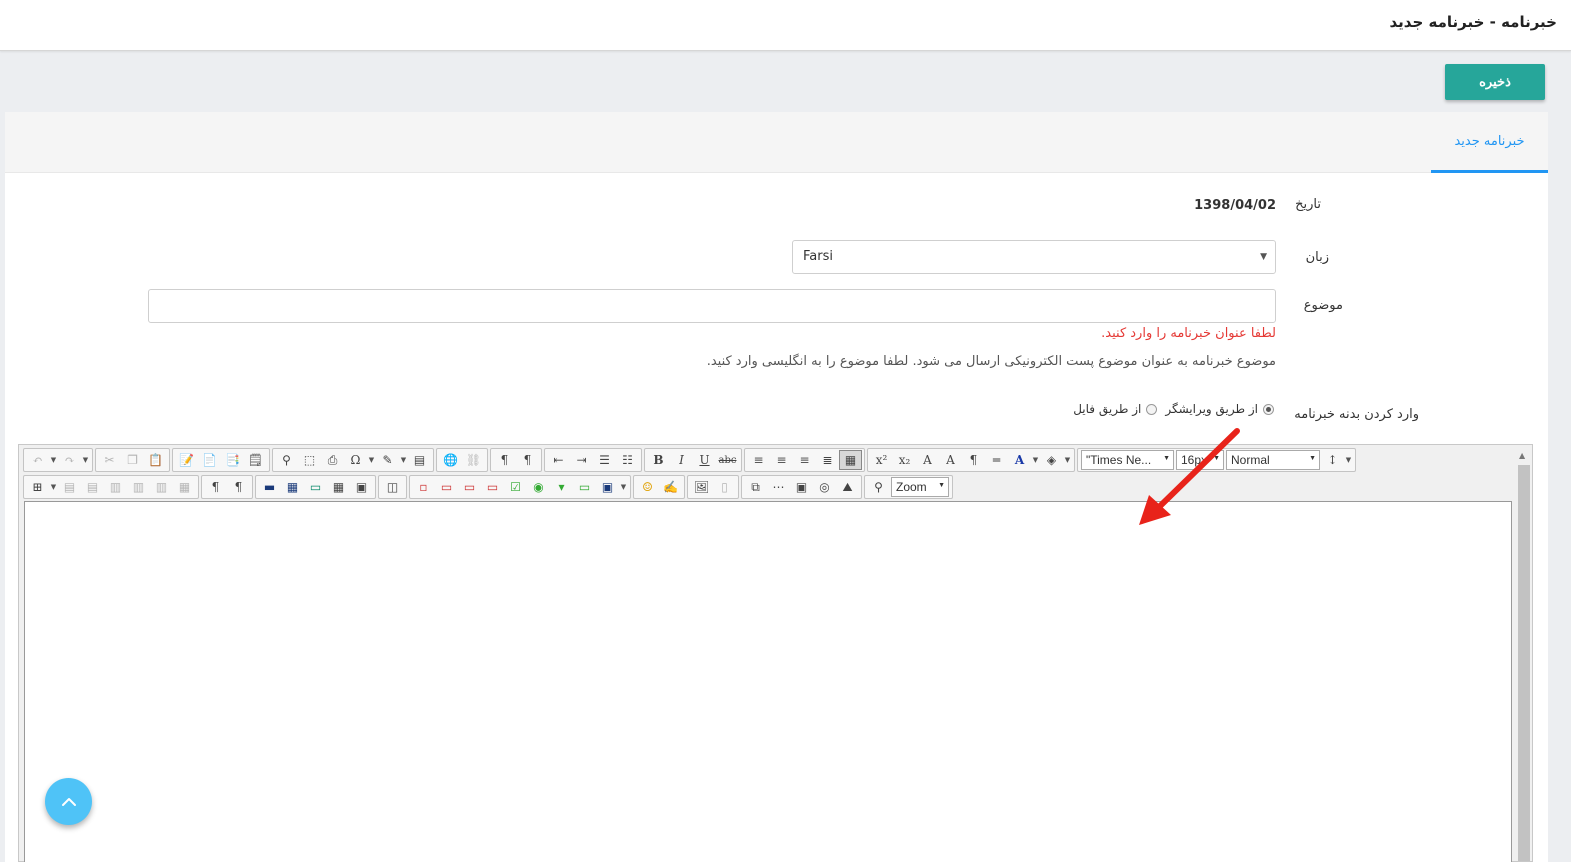 The height and width of the screenshot is (862, 1571). What do you see at coordinates (681, 460) in the screenshot?
I see `italic-button: I` at bounding box center [681, 460].